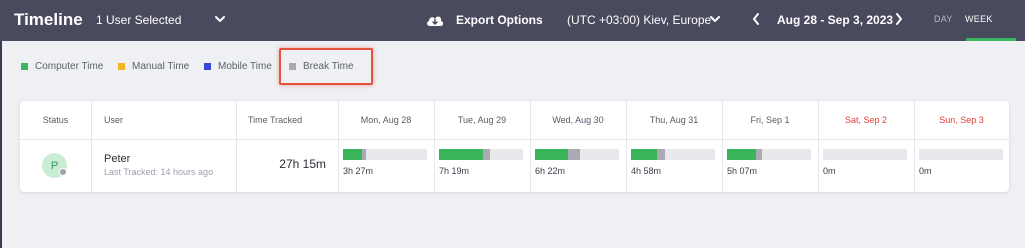  What do you see at coordinates (514, 139) in the screenshot?
I see `header-divider` at bounding box center [514, 139].